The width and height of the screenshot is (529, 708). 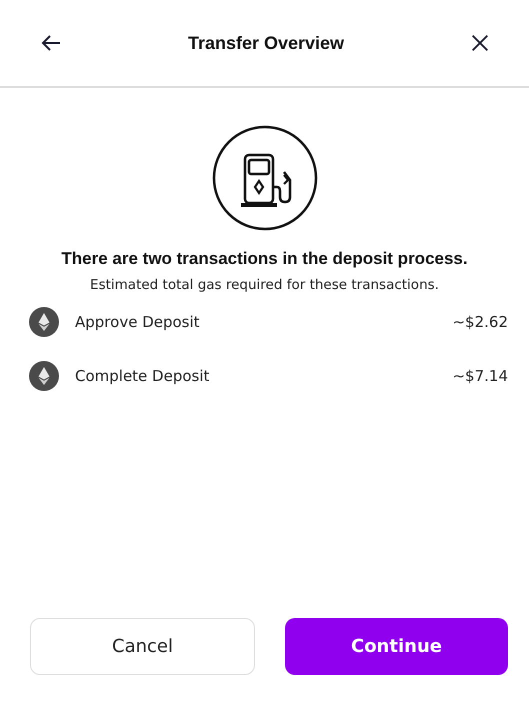 What do you see at coordinates (480, 43) in the screenshot?
I see `close-icon` at bounding box center [480, 43].